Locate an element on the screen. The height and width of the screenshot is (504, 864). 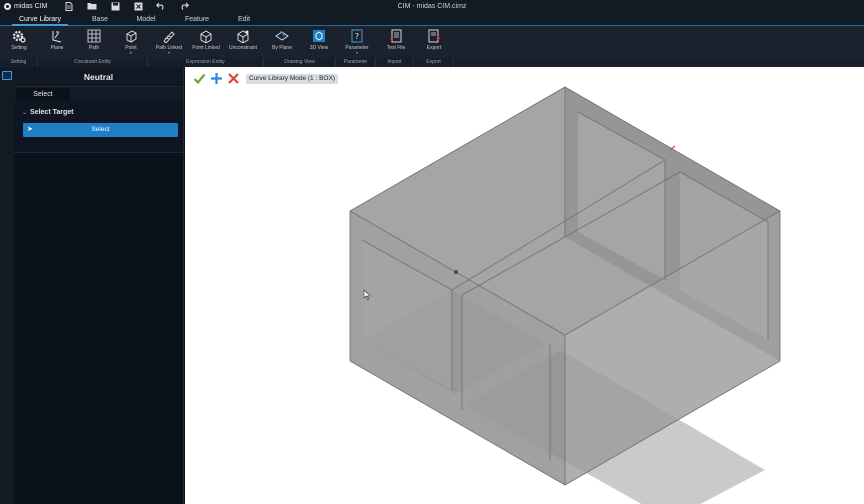
3d-view-icon is located at coordinates (319, 36).